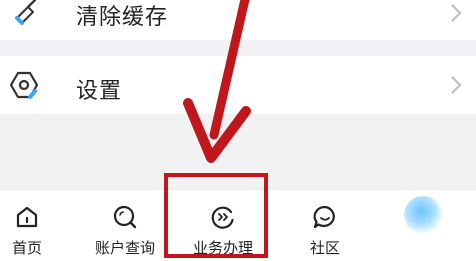 This screenshot has height=261, width=476. Describe the element at coordinates (217, 81) in the screenshot. I see `annotation-arrow-icon` at that location.